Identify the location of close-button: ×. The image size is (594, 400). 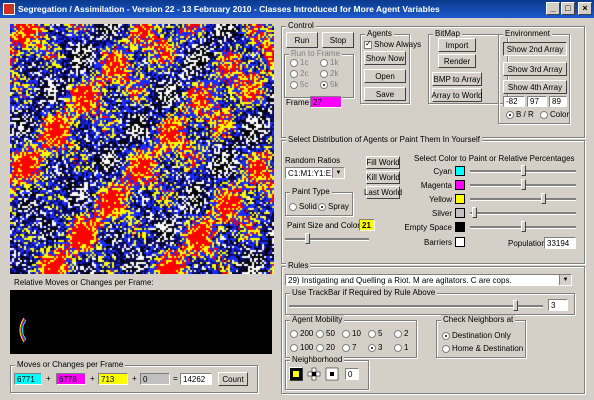
(585, 8).